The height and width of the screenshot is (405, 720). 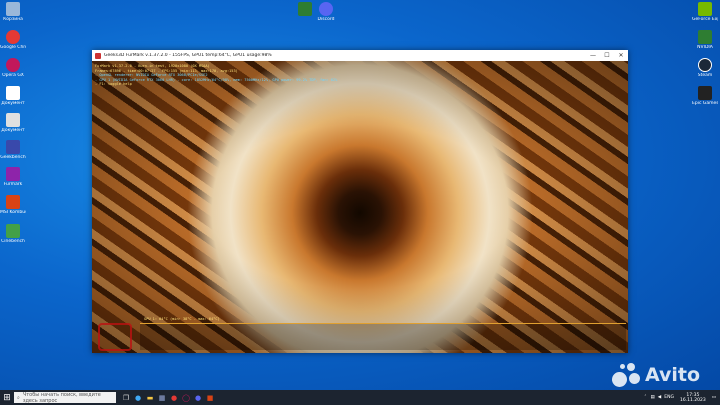 What do you see at coordinates (61, 397) in the screenshot?
I see `search-placeholder: Чтобы начать поиск, введите здесь запрос` at bounding box center [61, 397].